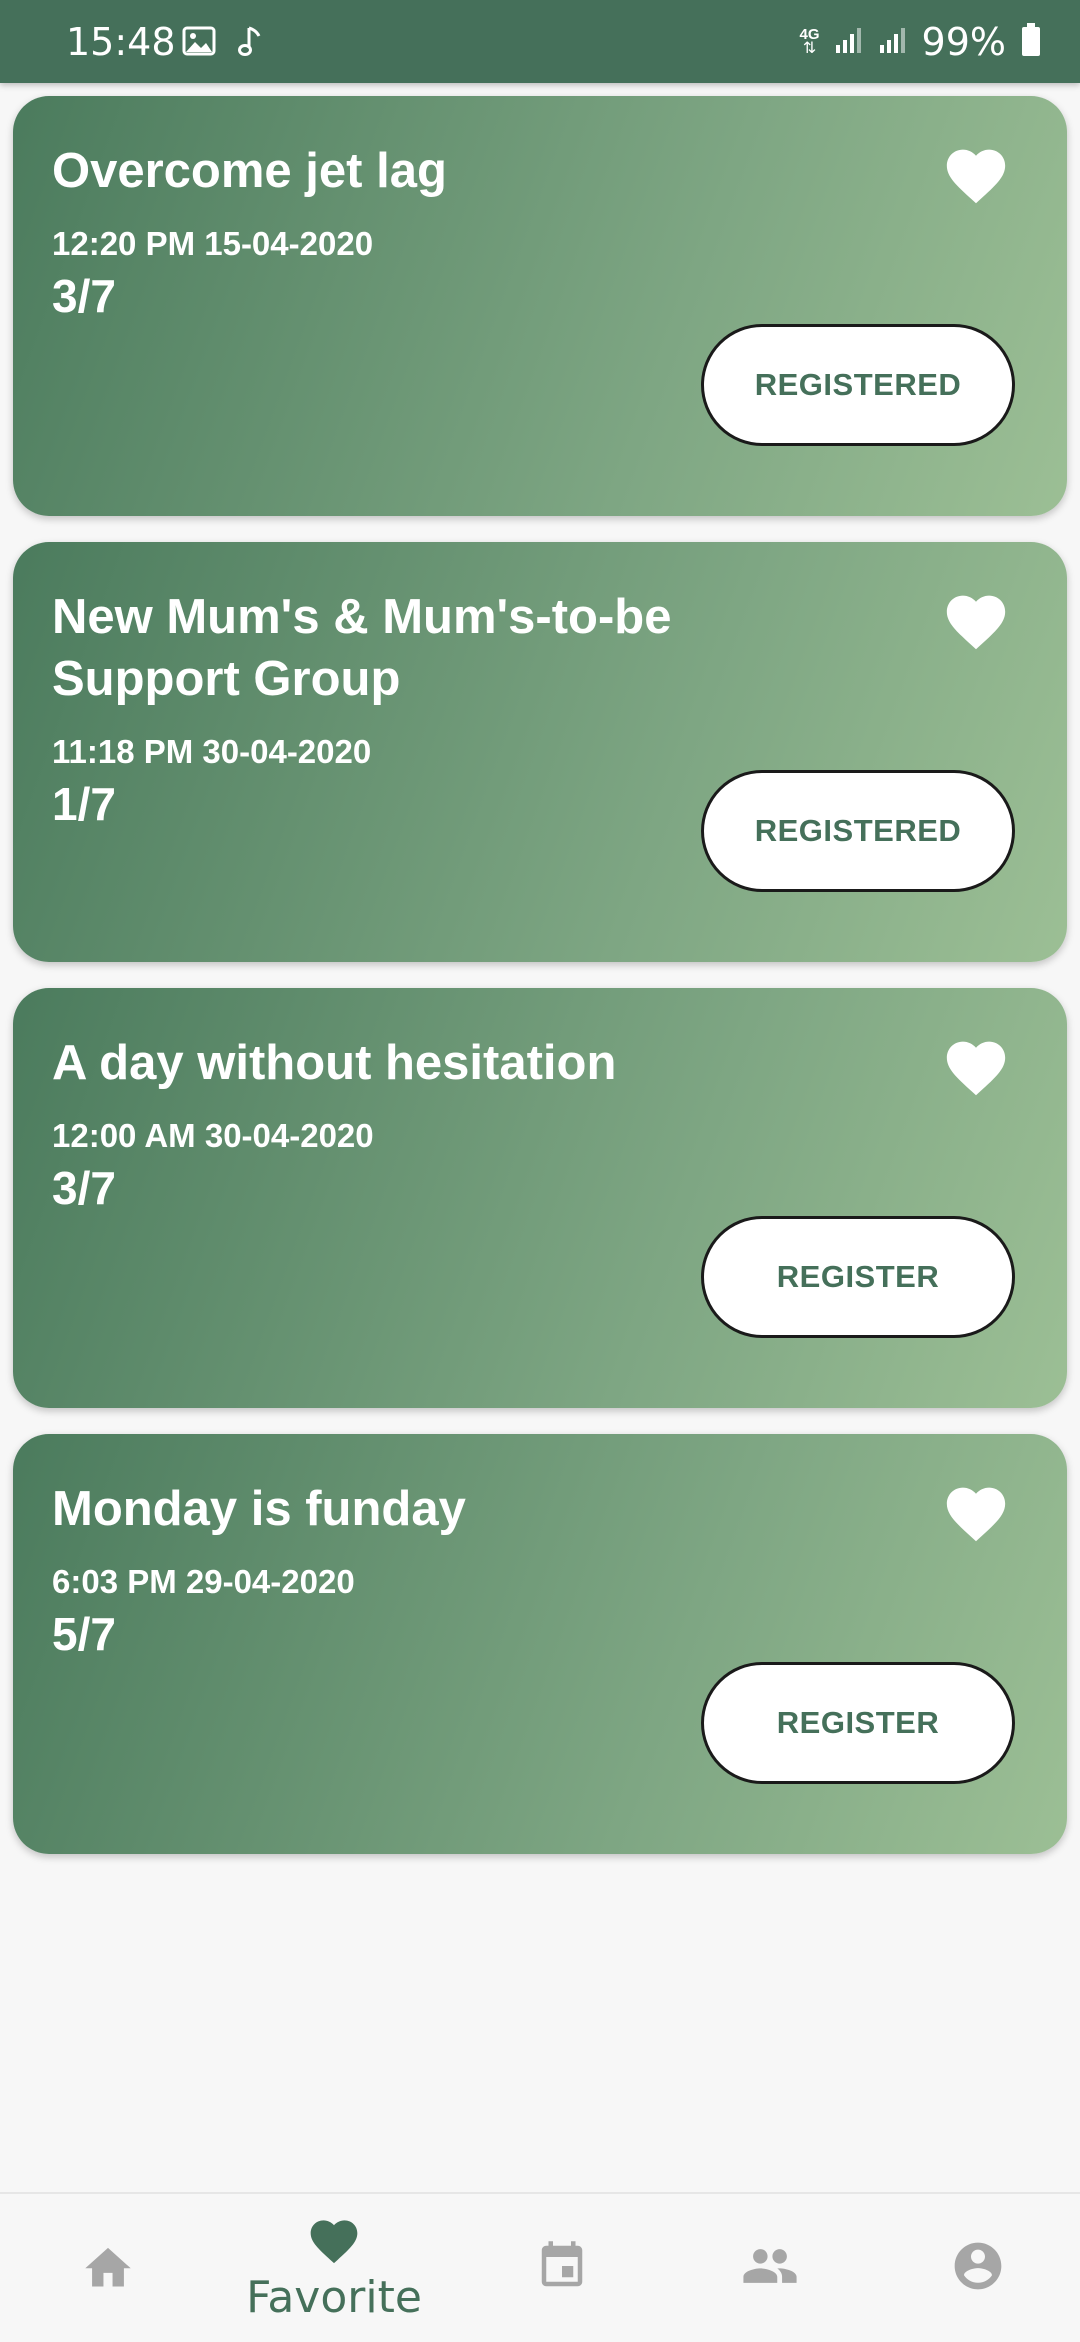 Image resolution: width=1080 pixels, height=2342 pixels. Describe the element at coordinates (362, 648) in the screenshot. I see `event-title: New Mum's & Mum's-to-be Support Group` at that location.